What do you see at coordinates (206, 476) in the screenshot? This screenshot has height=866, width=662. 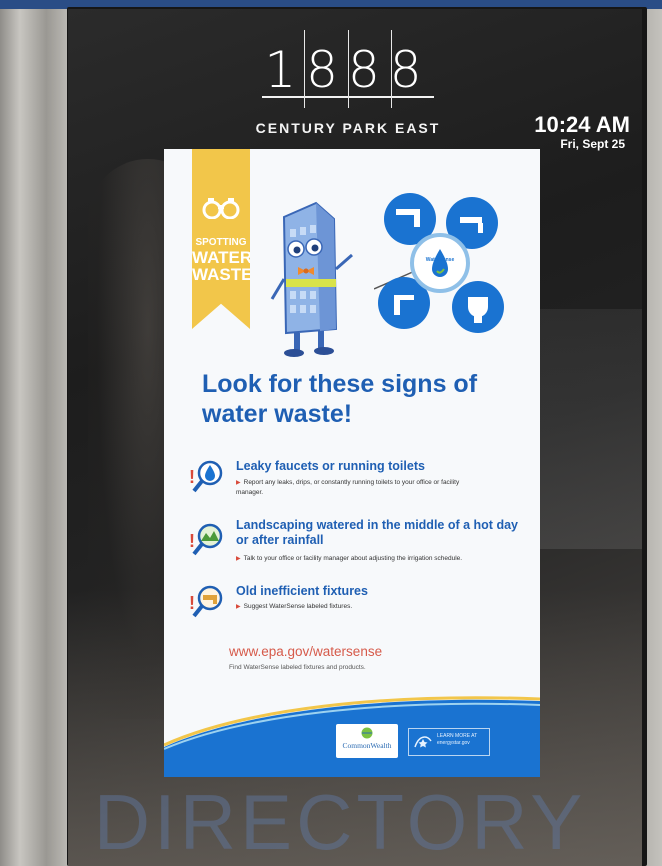 I see `leak-magnifier-icon: !` at bounding box center [206, 476].